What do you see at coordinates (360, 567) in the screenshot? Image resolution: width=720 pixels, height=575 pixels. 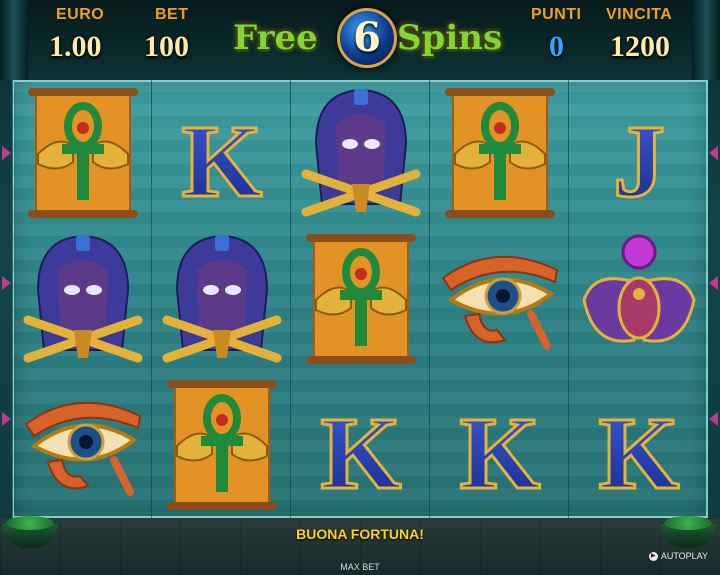 I see `max-bet-button: MAX BET` at bounding box center [360, 567].